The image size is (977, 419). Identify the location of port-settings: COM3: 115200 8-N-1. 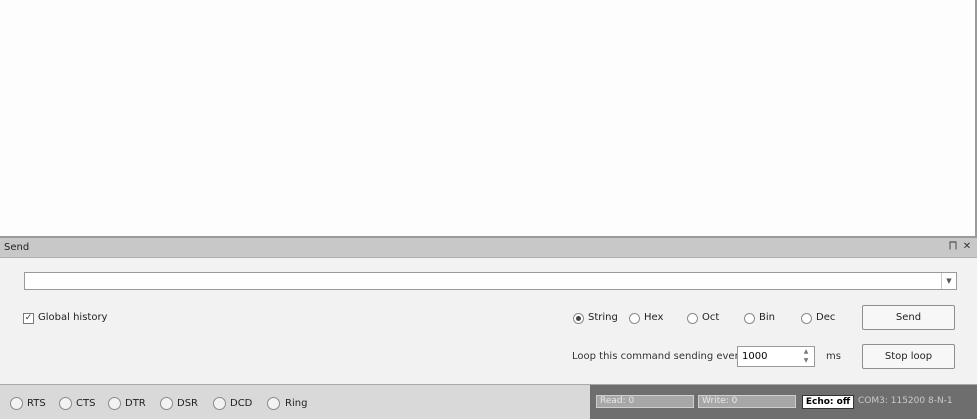
(905, 401).